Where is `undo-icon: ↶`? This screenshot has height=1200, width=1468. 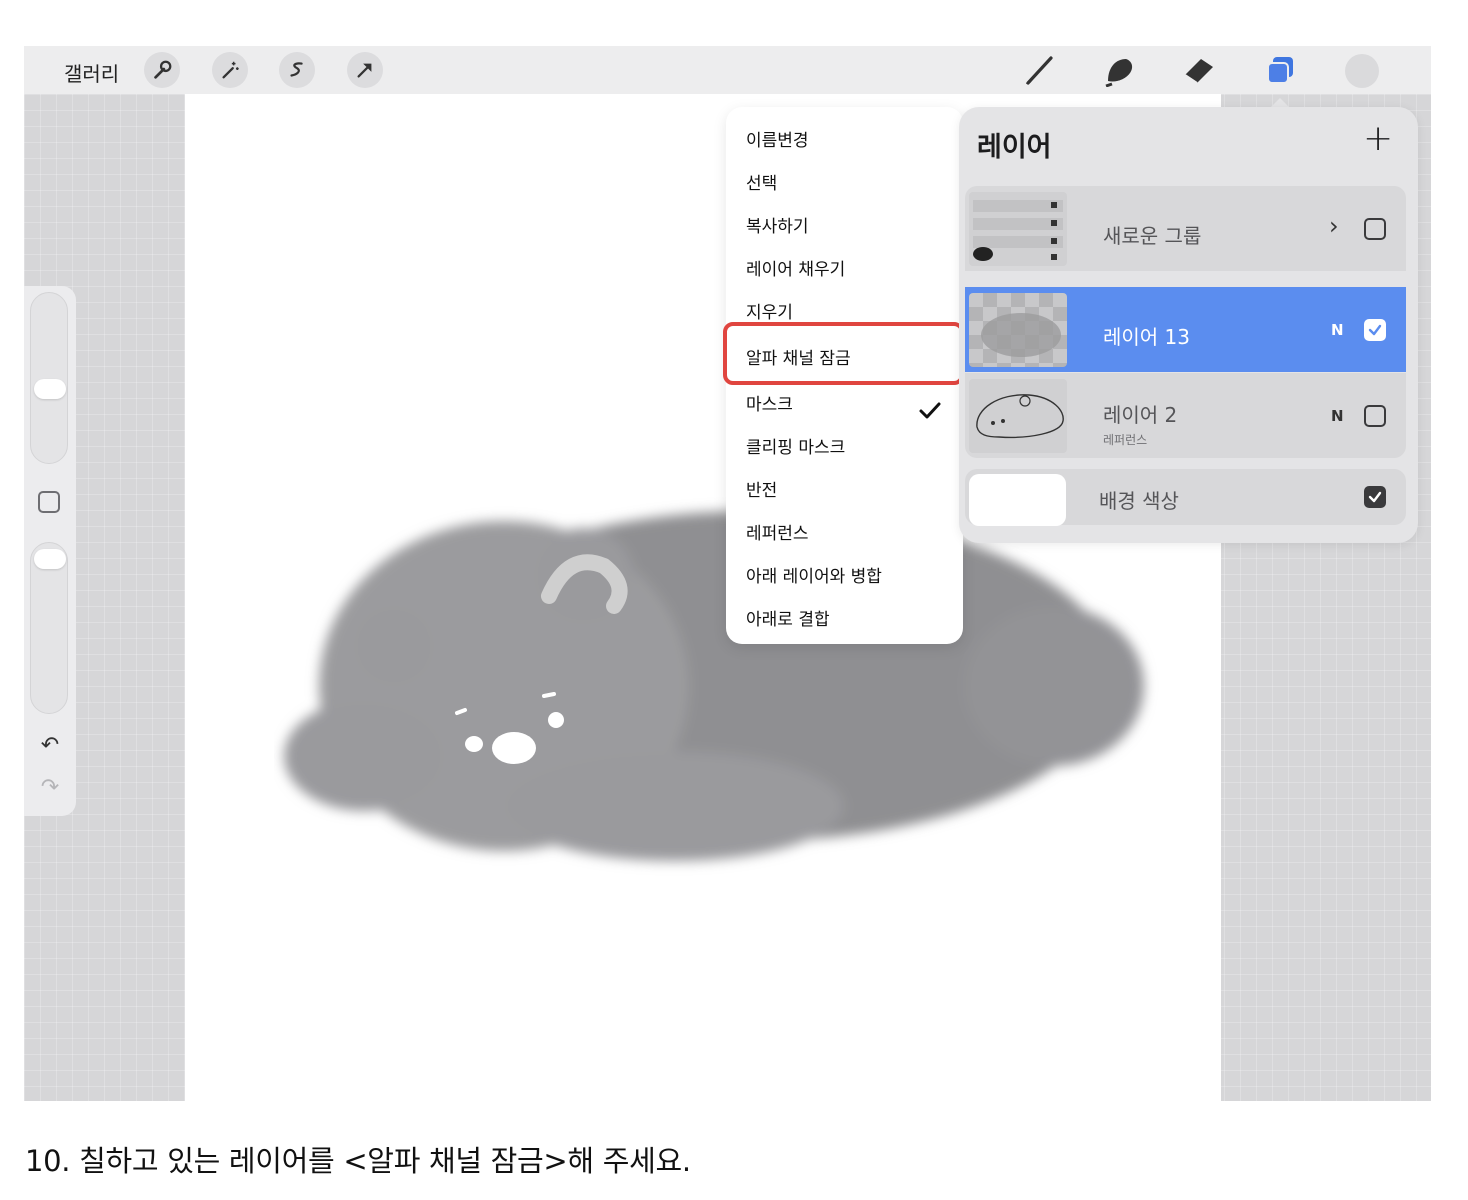 undo-icon: ↶ is located at coordinates (50, 746).